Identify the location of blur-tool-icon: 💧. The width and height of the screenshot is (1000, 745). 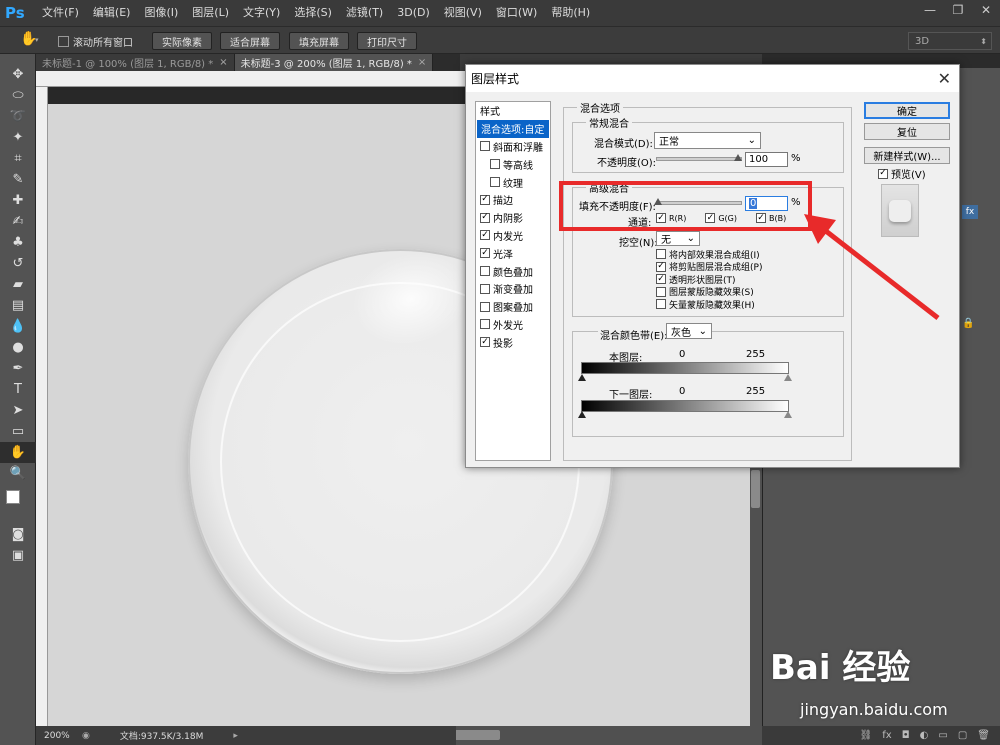
(18, 326).